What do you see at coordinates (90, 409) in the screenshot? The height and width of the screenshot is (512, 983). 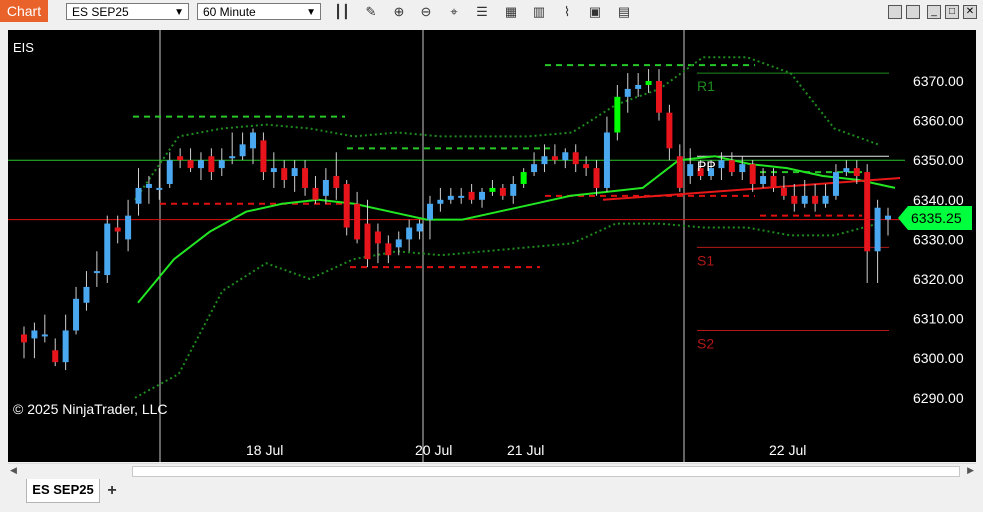 I see `copyright-text: © 2025 NinjaTrader, LLC` at bounding box center [90, 409].